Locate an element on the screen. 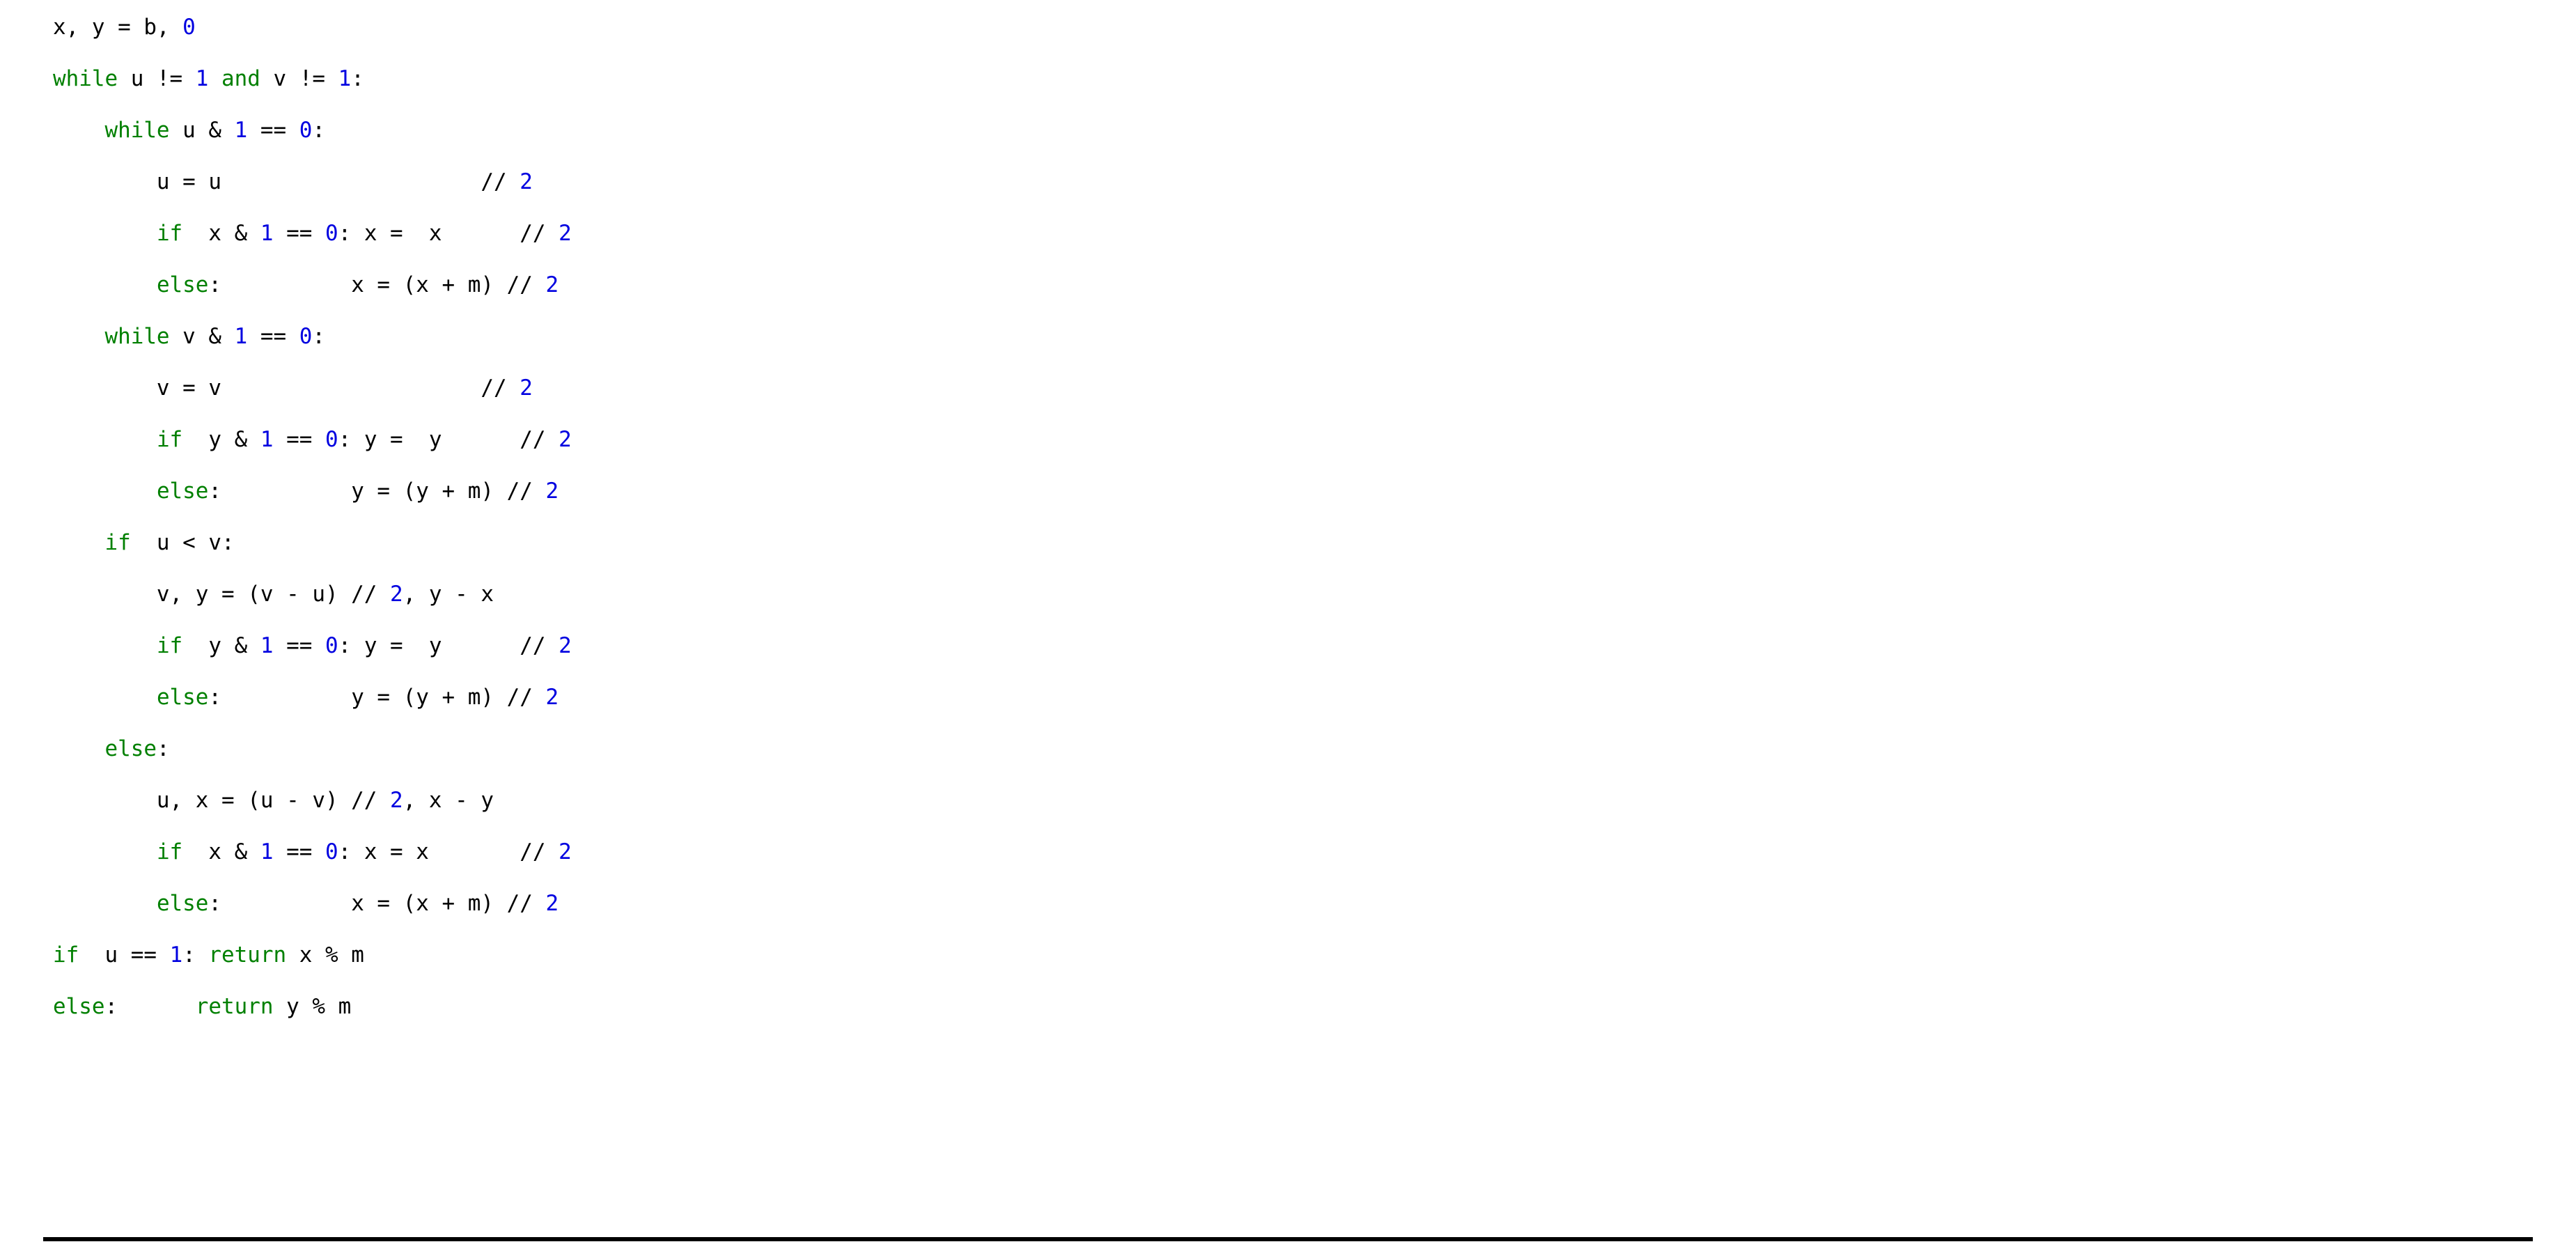 This screenshot has height=1258, width=2576. code-keyword: return is located at coordinates (234, 1006).